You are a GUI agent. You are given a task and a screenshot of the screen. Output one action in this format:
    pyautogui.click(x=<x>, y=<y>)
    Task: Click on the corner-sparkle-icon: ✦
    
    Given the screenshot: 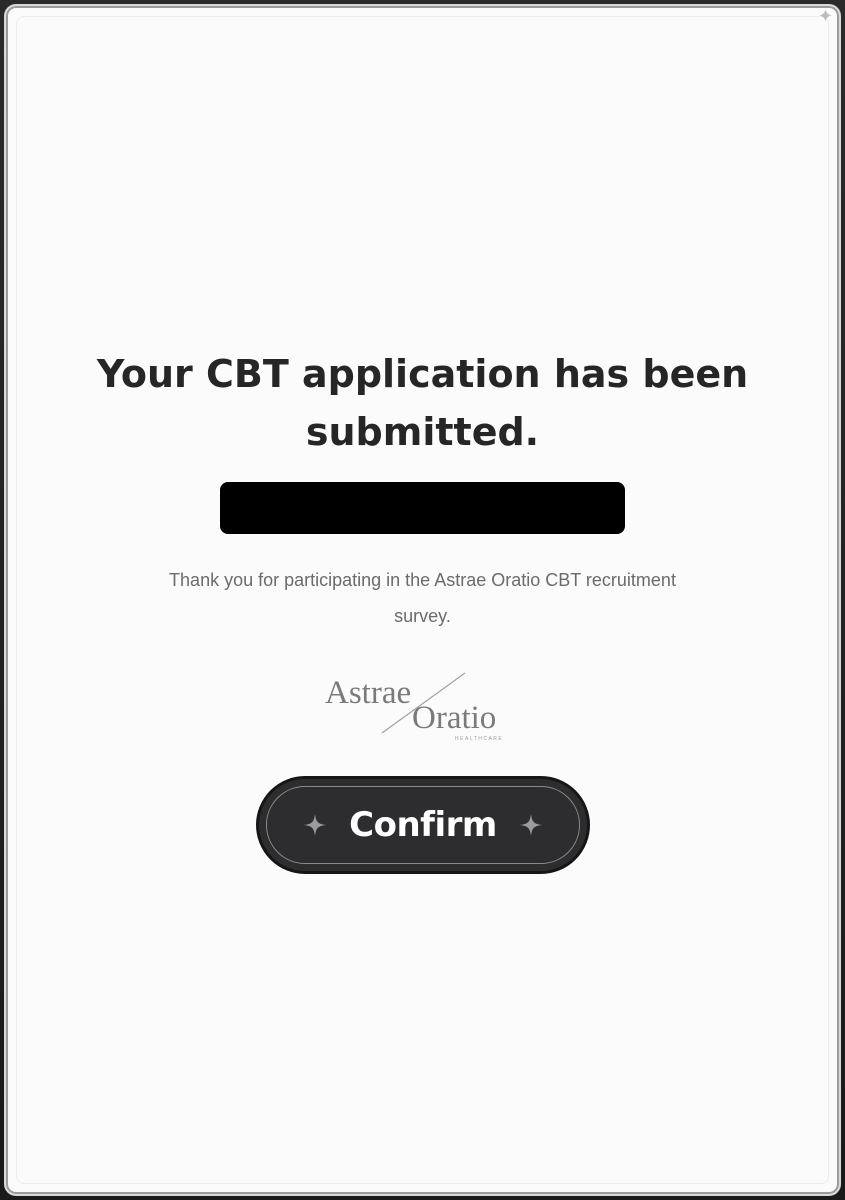 What is the action you would take?
    pyautogui.click(x=825, y=16)
    